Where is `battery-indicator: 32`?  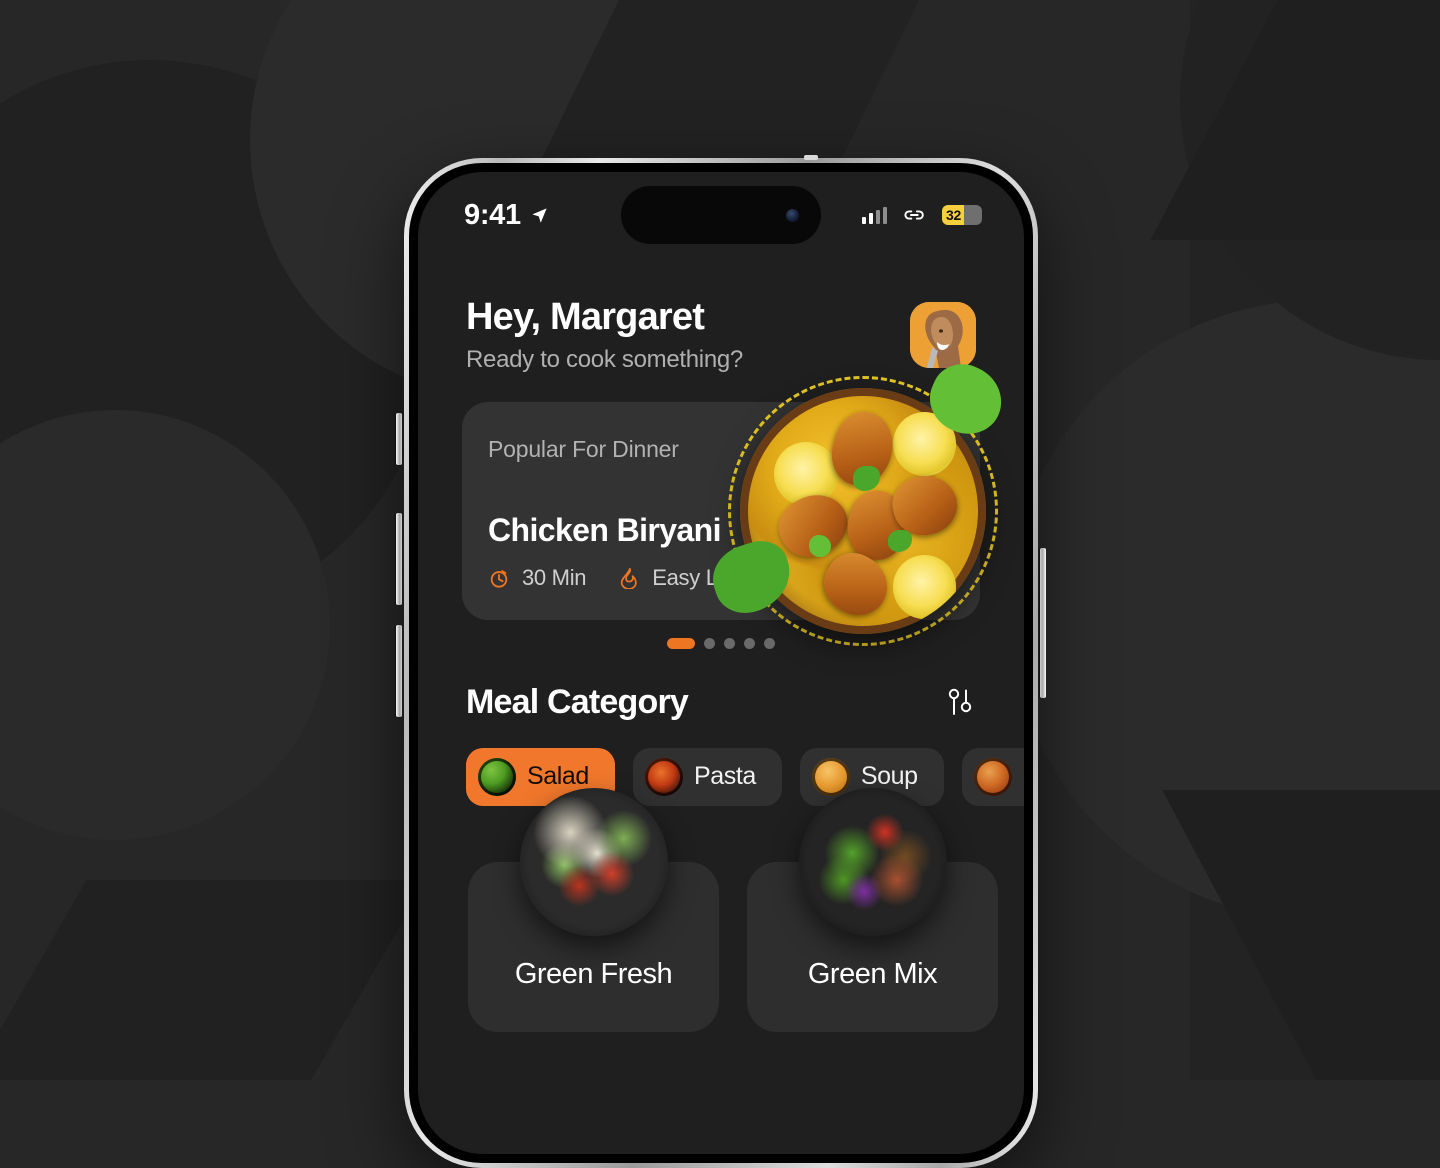 battery-indicator: 32 is located at coordinates (962, 215).